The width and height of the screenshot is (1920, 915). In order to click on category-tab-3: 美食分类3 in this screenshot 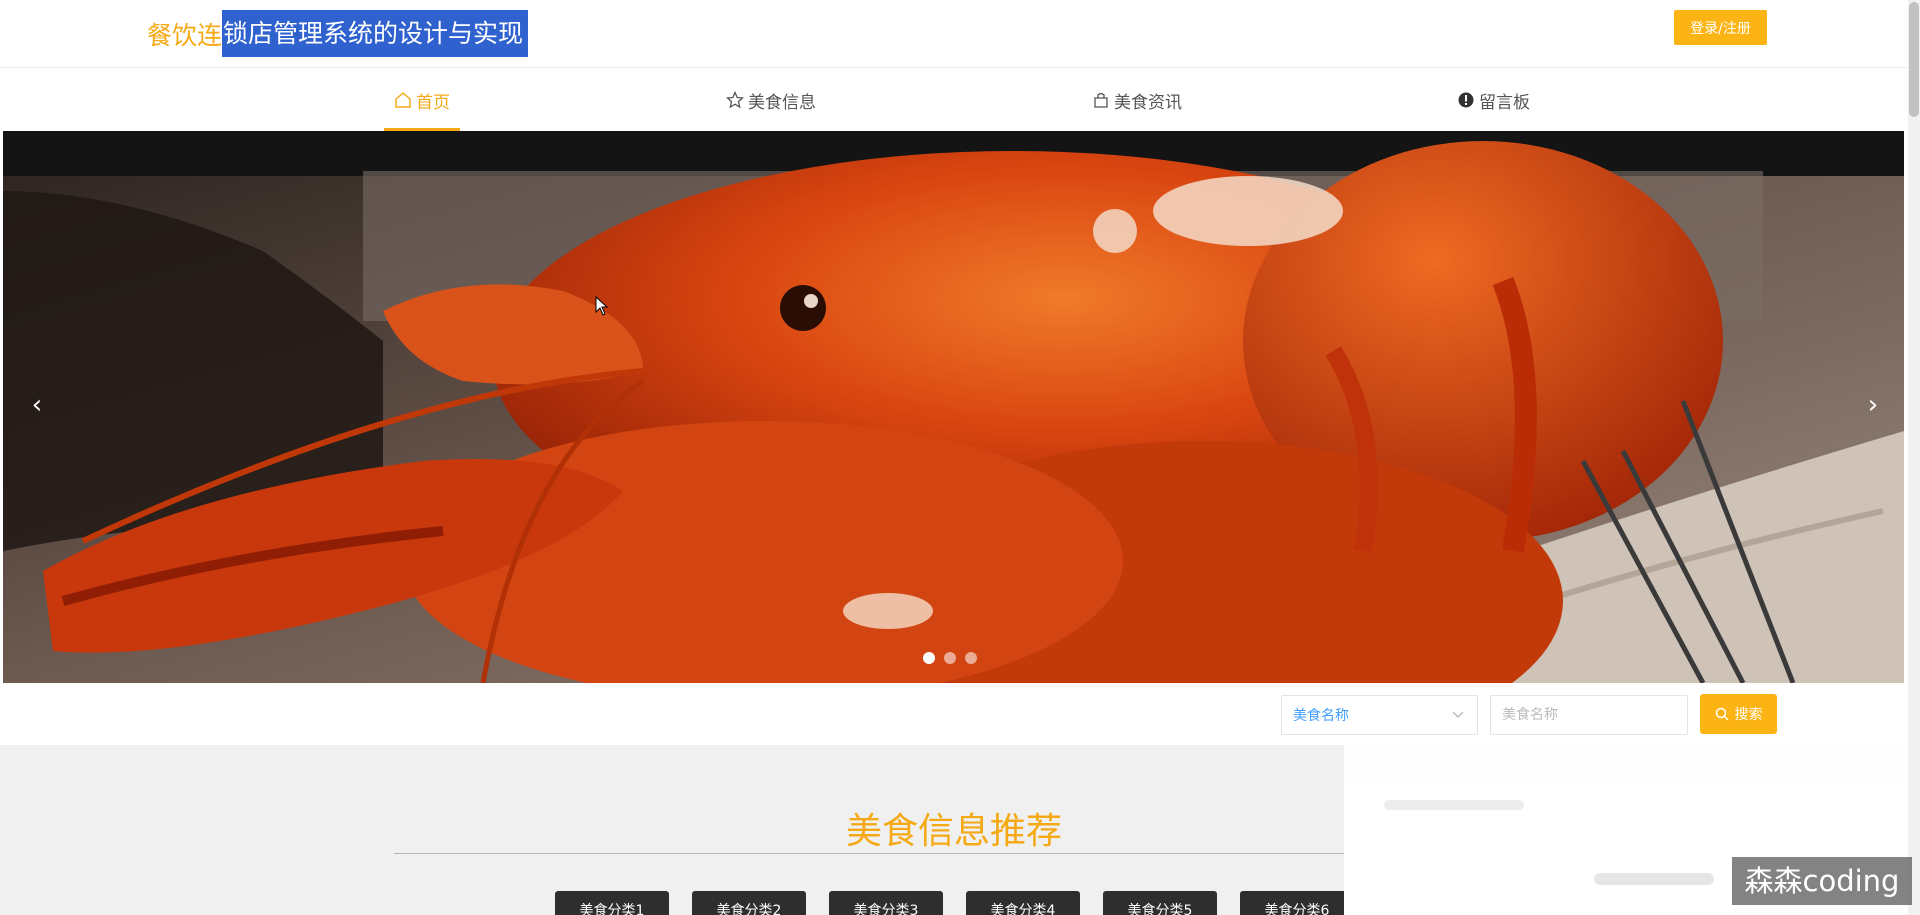, I will do `click(886, 903)`.